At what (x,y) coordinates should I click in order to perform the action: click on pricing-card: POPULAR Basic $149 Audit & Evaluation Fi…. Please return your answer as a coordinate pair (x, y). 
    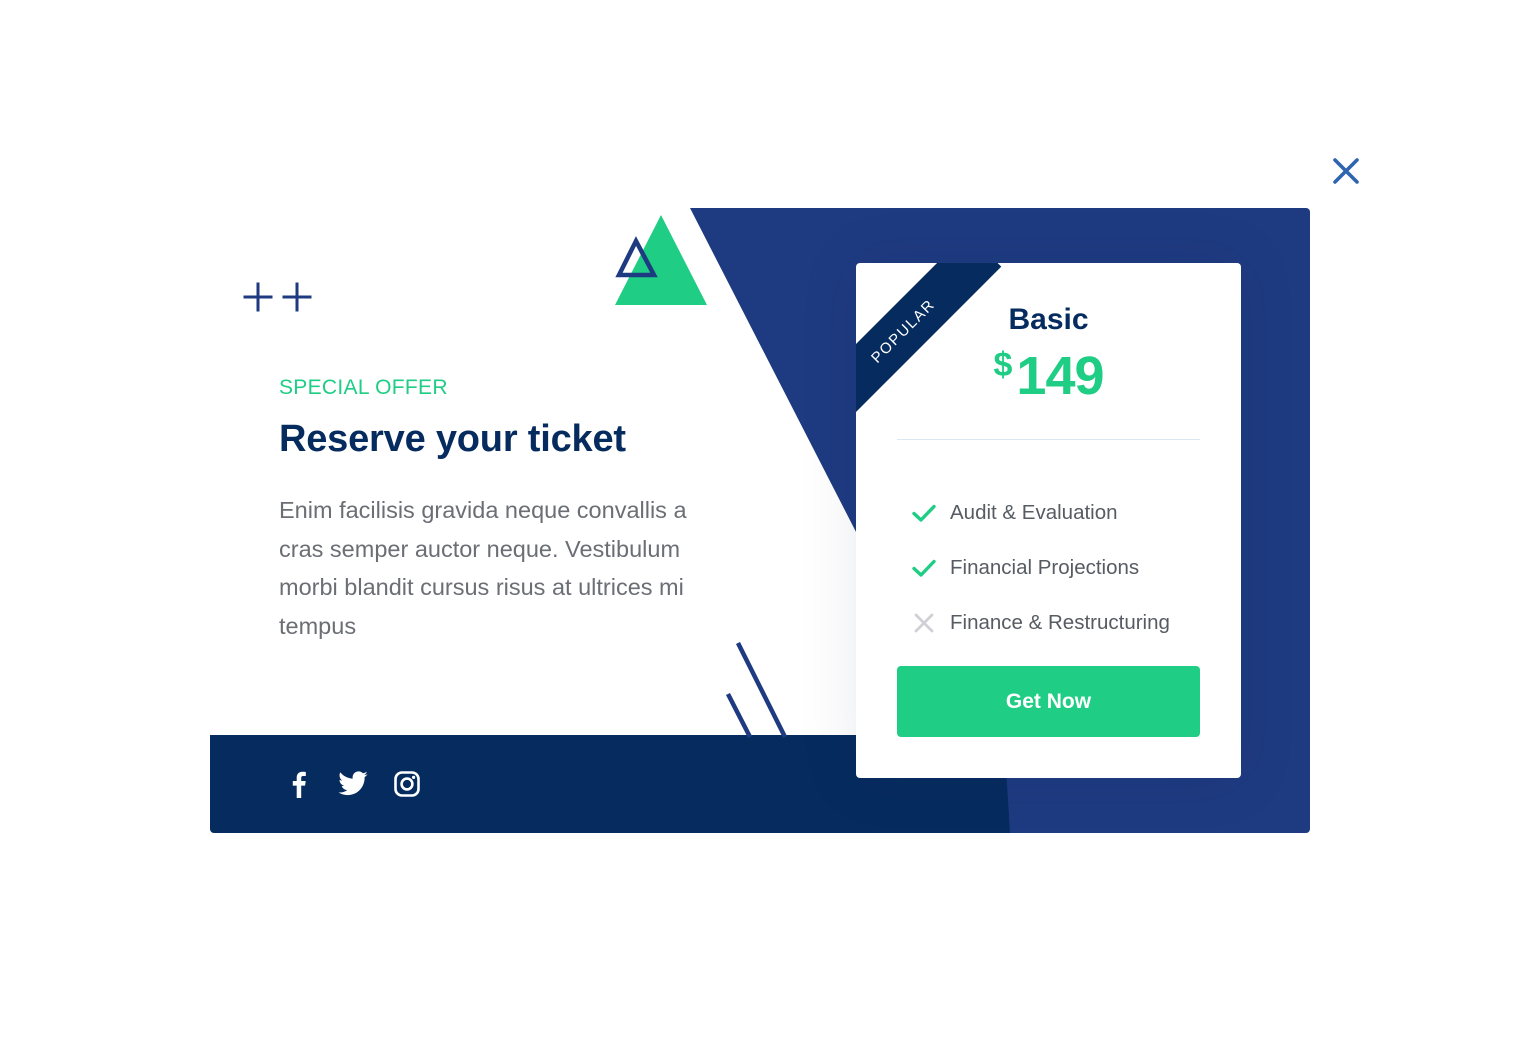
    Looking at the image, I should click on (1048, 520).